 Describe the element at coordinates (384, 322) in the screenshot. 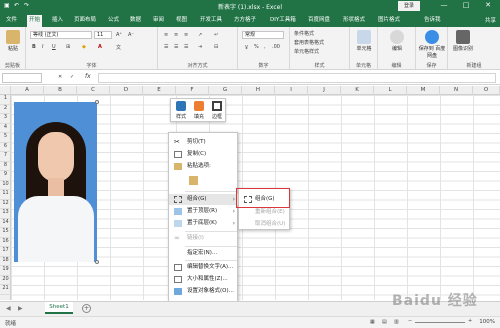

I see `page-layout-view-icon: ▤` at that location.